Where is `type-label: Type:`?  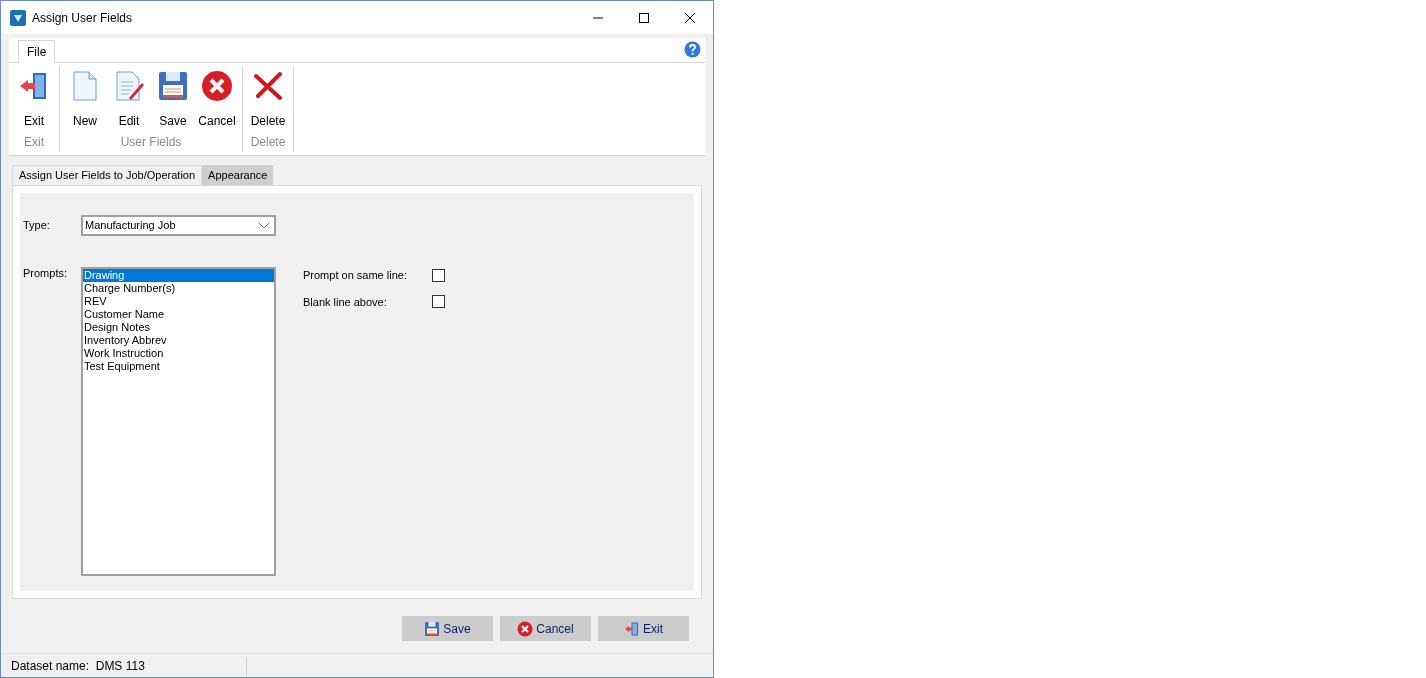 type-label: Type: is located at coordinates (37, 226).